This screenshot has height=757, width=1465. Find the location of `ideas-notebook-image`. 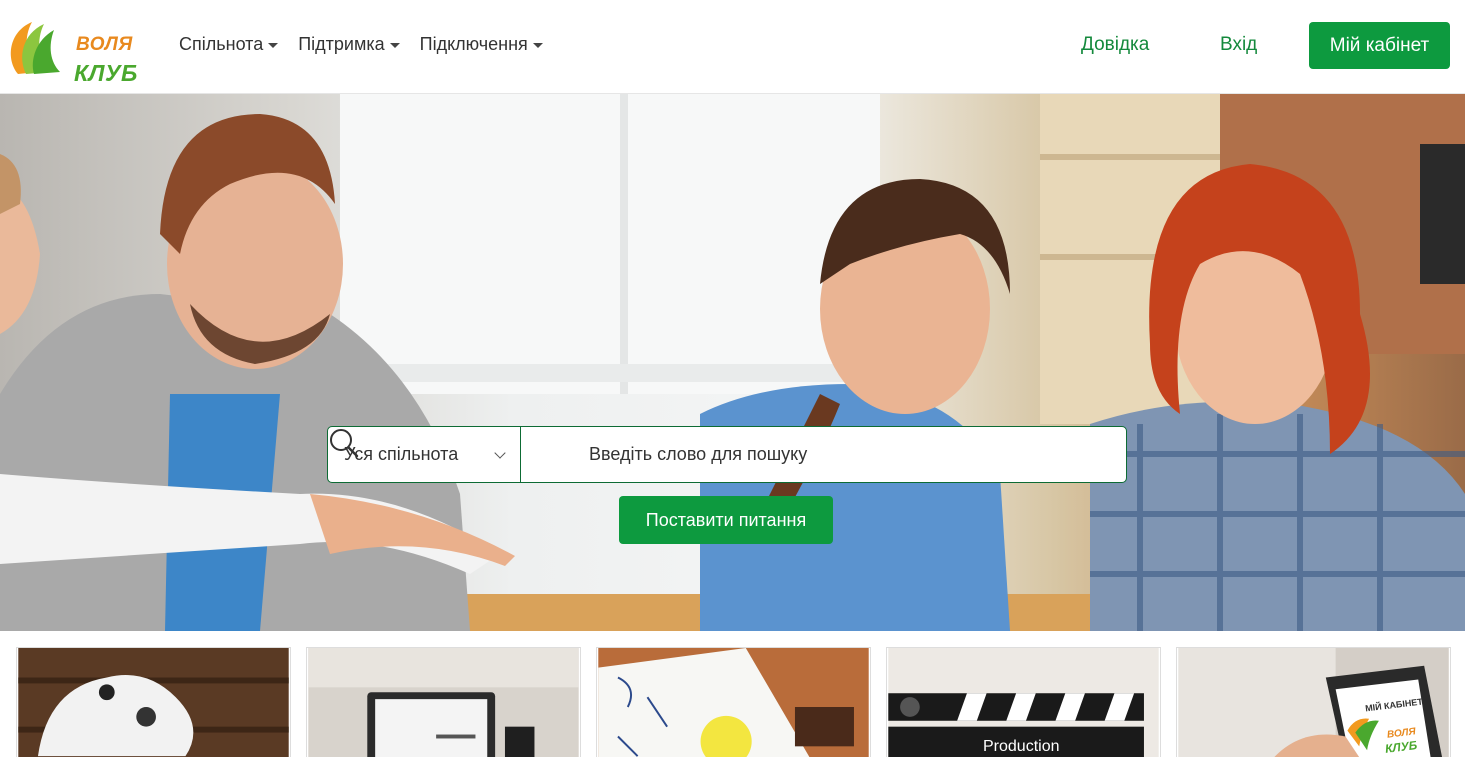

ideas-notebook-image is located at coordinates (733, 702).